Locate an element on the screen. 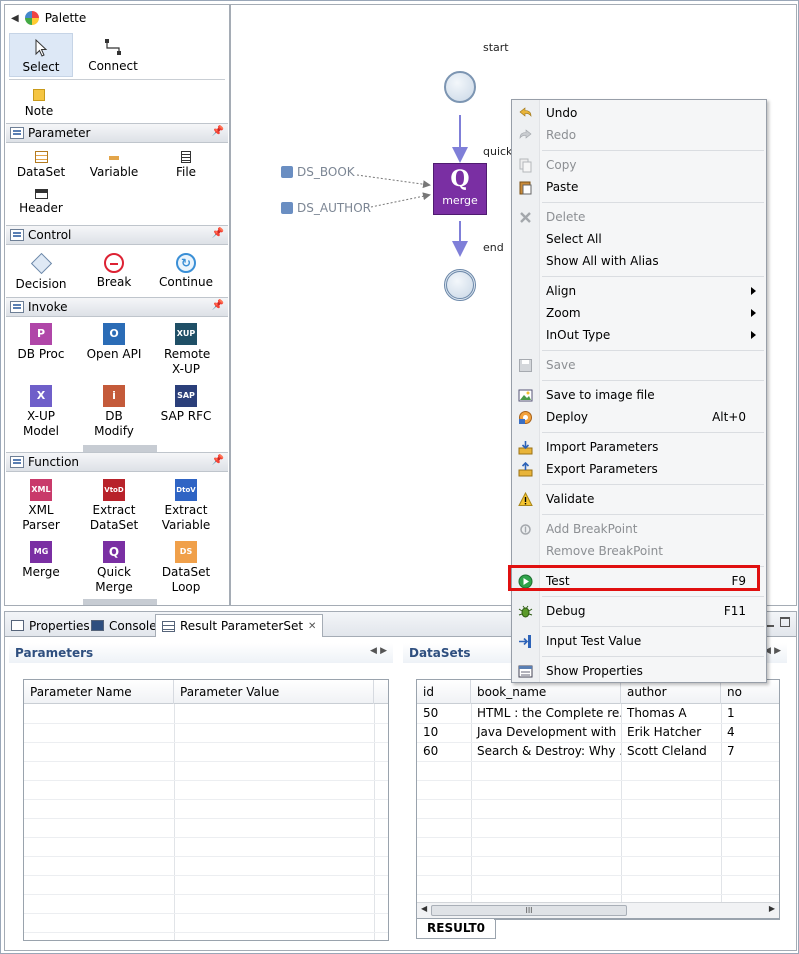 The width and height of the screenshot is (799, 954). function-scroll-down is located at coordinates (120, 602).